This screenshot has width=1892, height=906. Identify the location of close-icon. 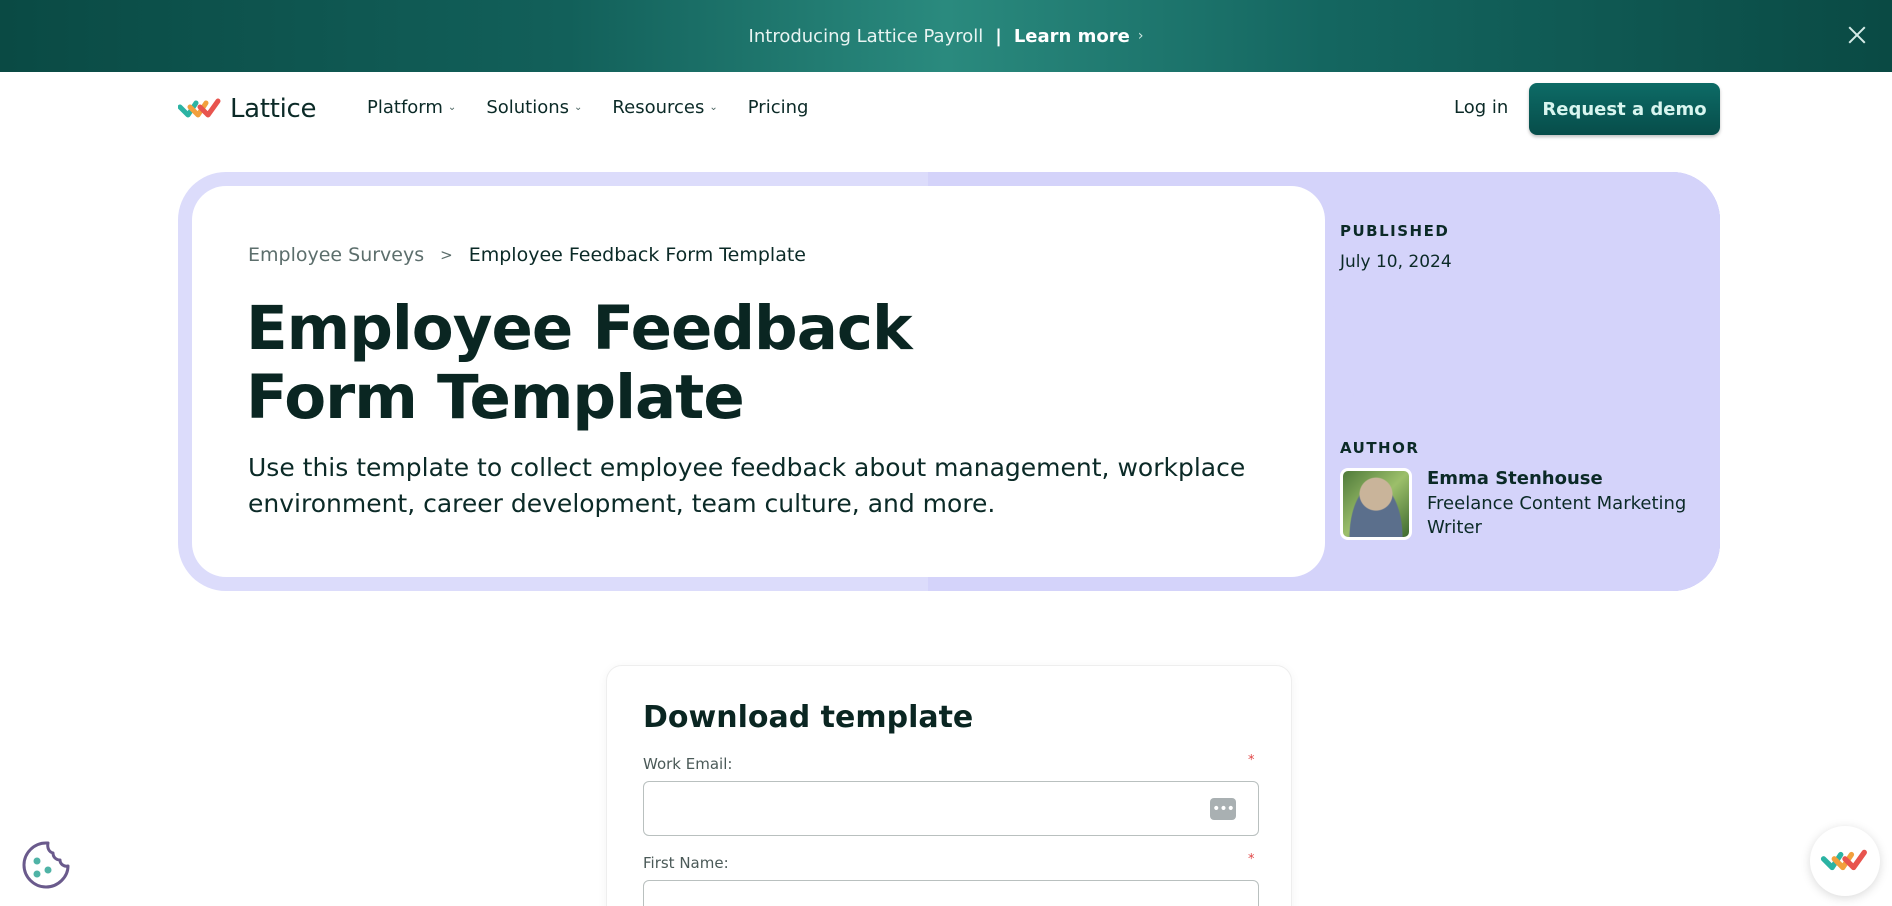
(1857, 35).